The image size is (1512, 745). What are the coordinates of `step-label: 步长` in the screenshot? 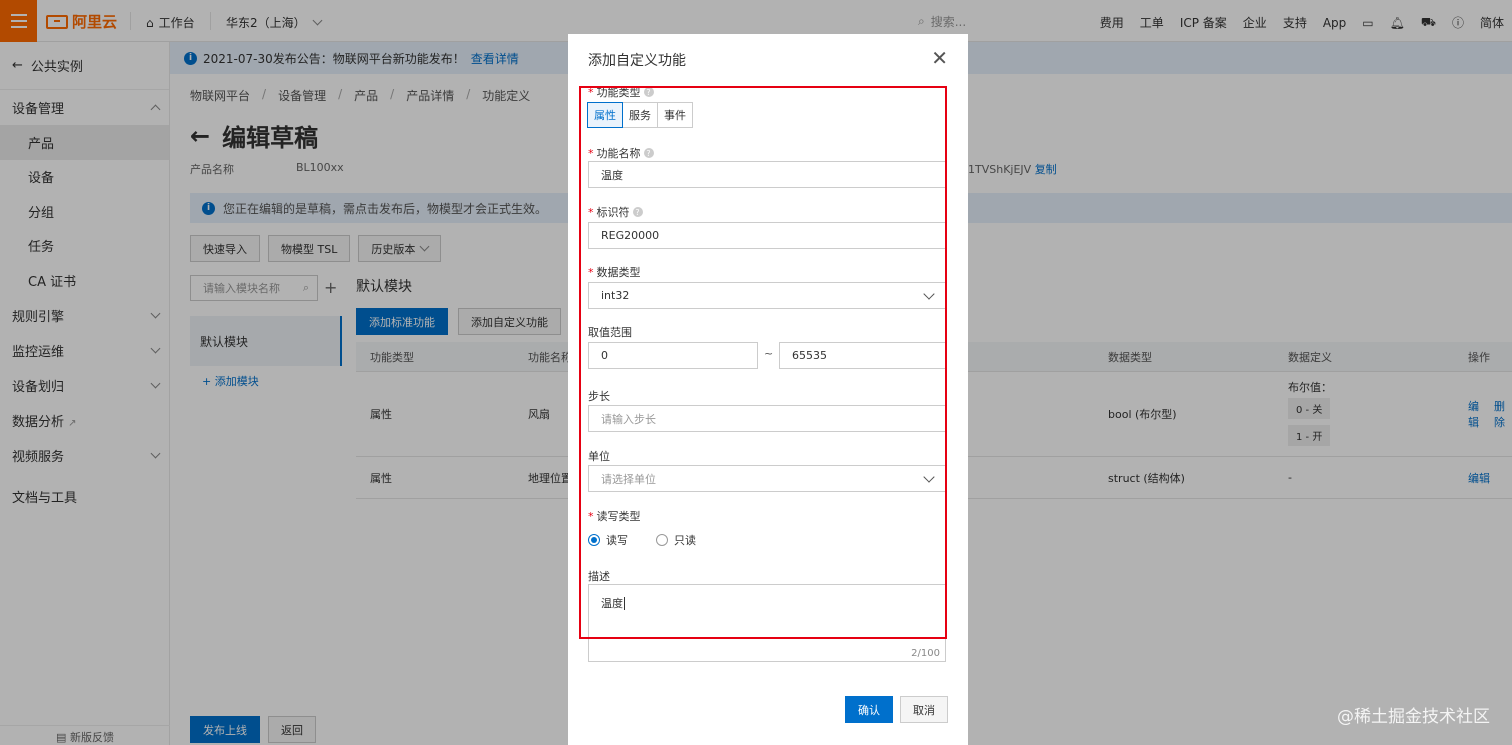 It's located at (599, 396).